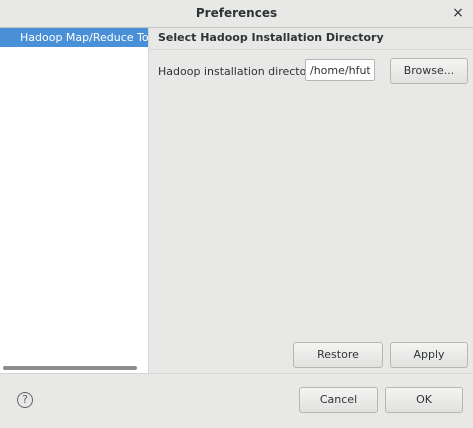 The width and height of the screenshot is (473, 428). I want to click on dialog-footer: ? Cancel OK, so click(236, 400).